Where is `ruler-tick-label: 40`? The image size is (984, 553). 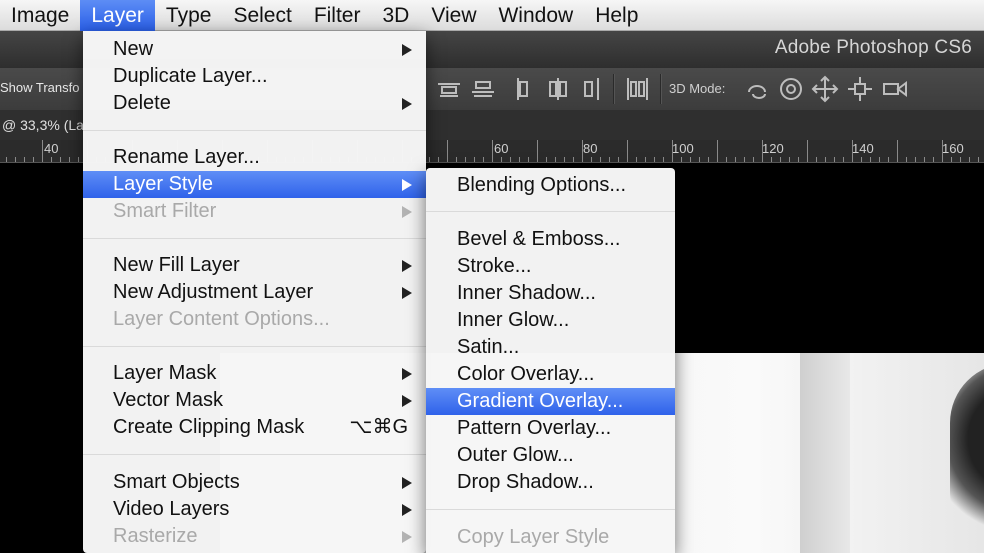
ruler-tick-label: 40 is located at coordinates (51, 148).